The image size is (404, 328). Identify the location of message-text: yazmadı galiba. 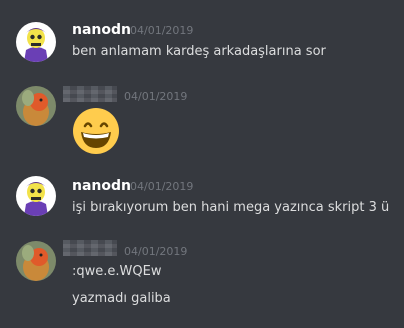
(121, 298).